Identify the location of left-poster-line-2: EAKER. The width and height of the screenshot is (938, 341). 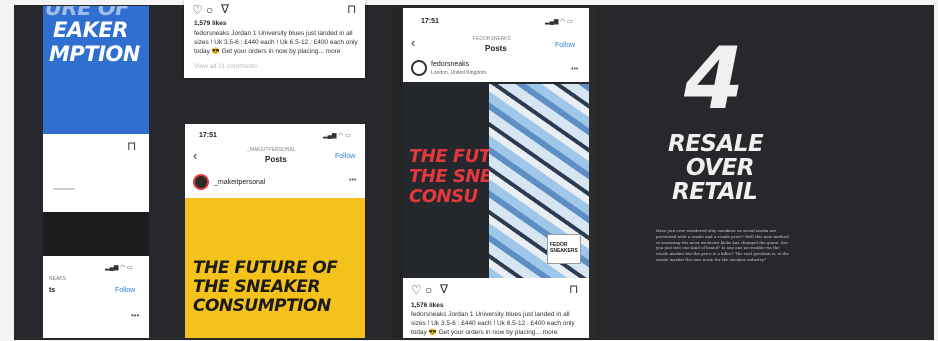
(90, 30).